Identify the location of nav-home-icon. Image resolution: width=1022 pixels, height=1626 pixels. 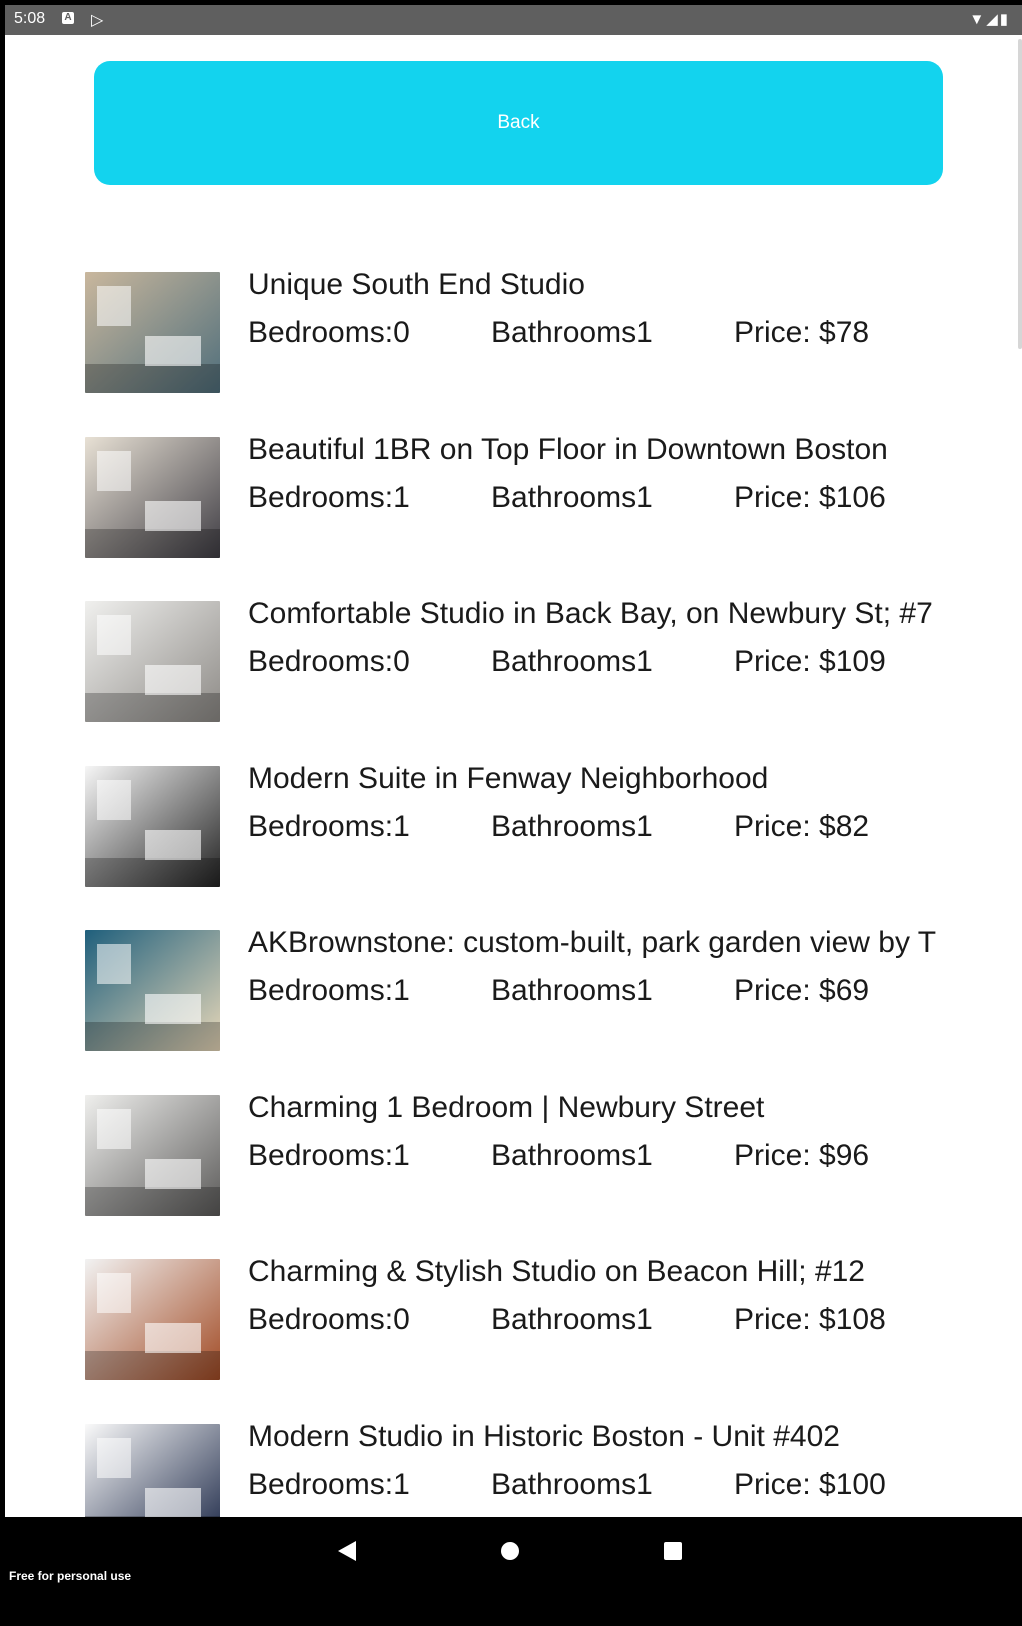
(510, 1551).